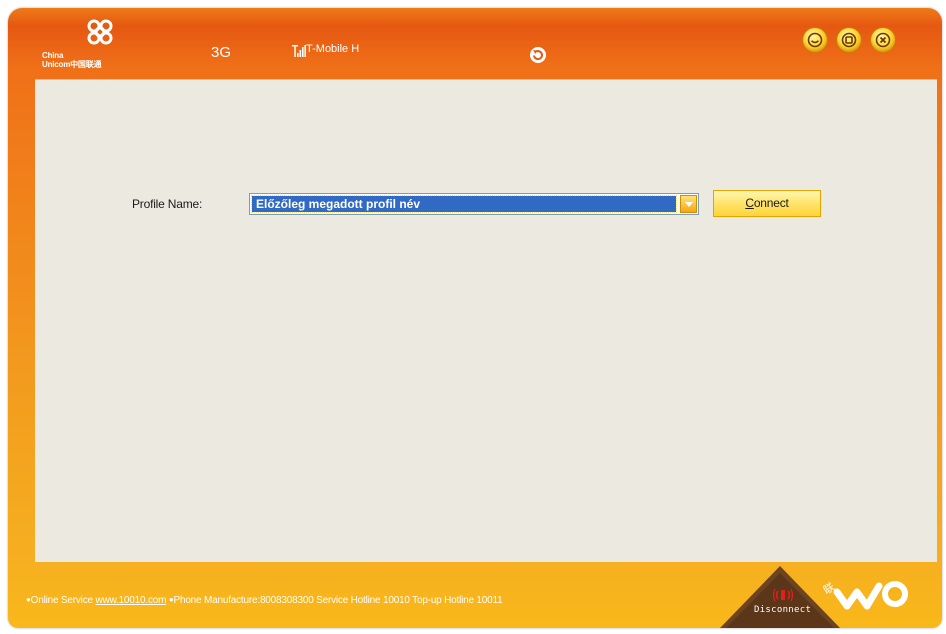 Image resolution: width=946 pixels, height=634 pixels. I want to click on title-bar: China Unicom中国联通 3G T-Mobile H, so click(475, 43).